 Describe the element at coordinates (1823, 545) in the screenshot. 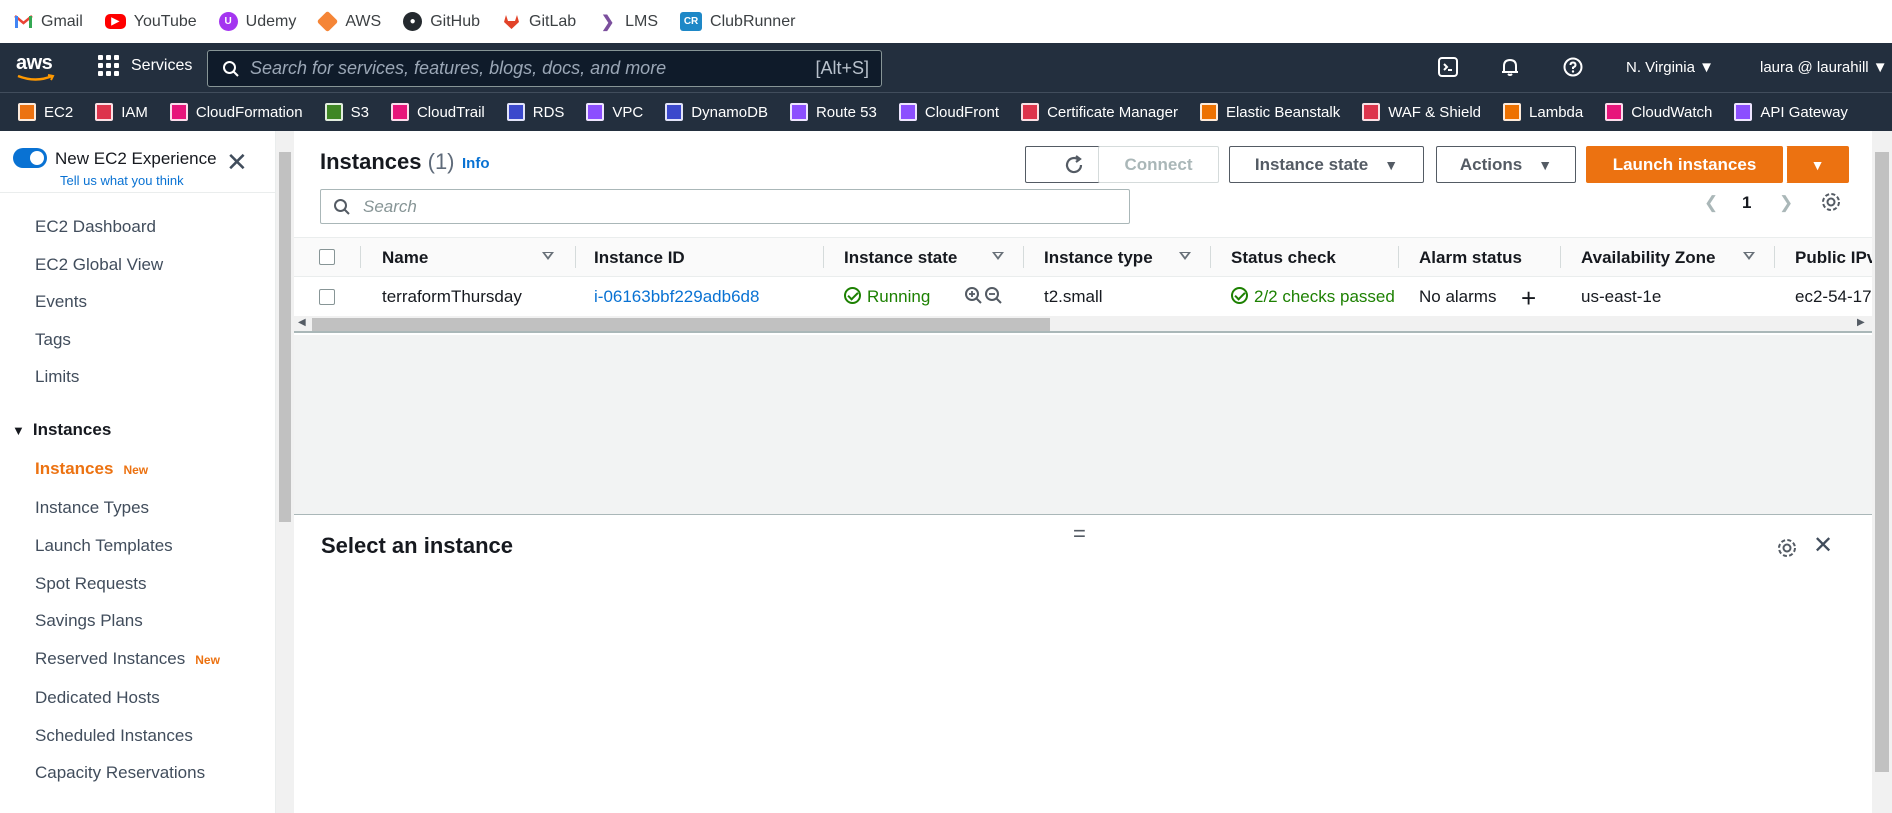

I see `close-split-panel-icon: ✕` at that location.